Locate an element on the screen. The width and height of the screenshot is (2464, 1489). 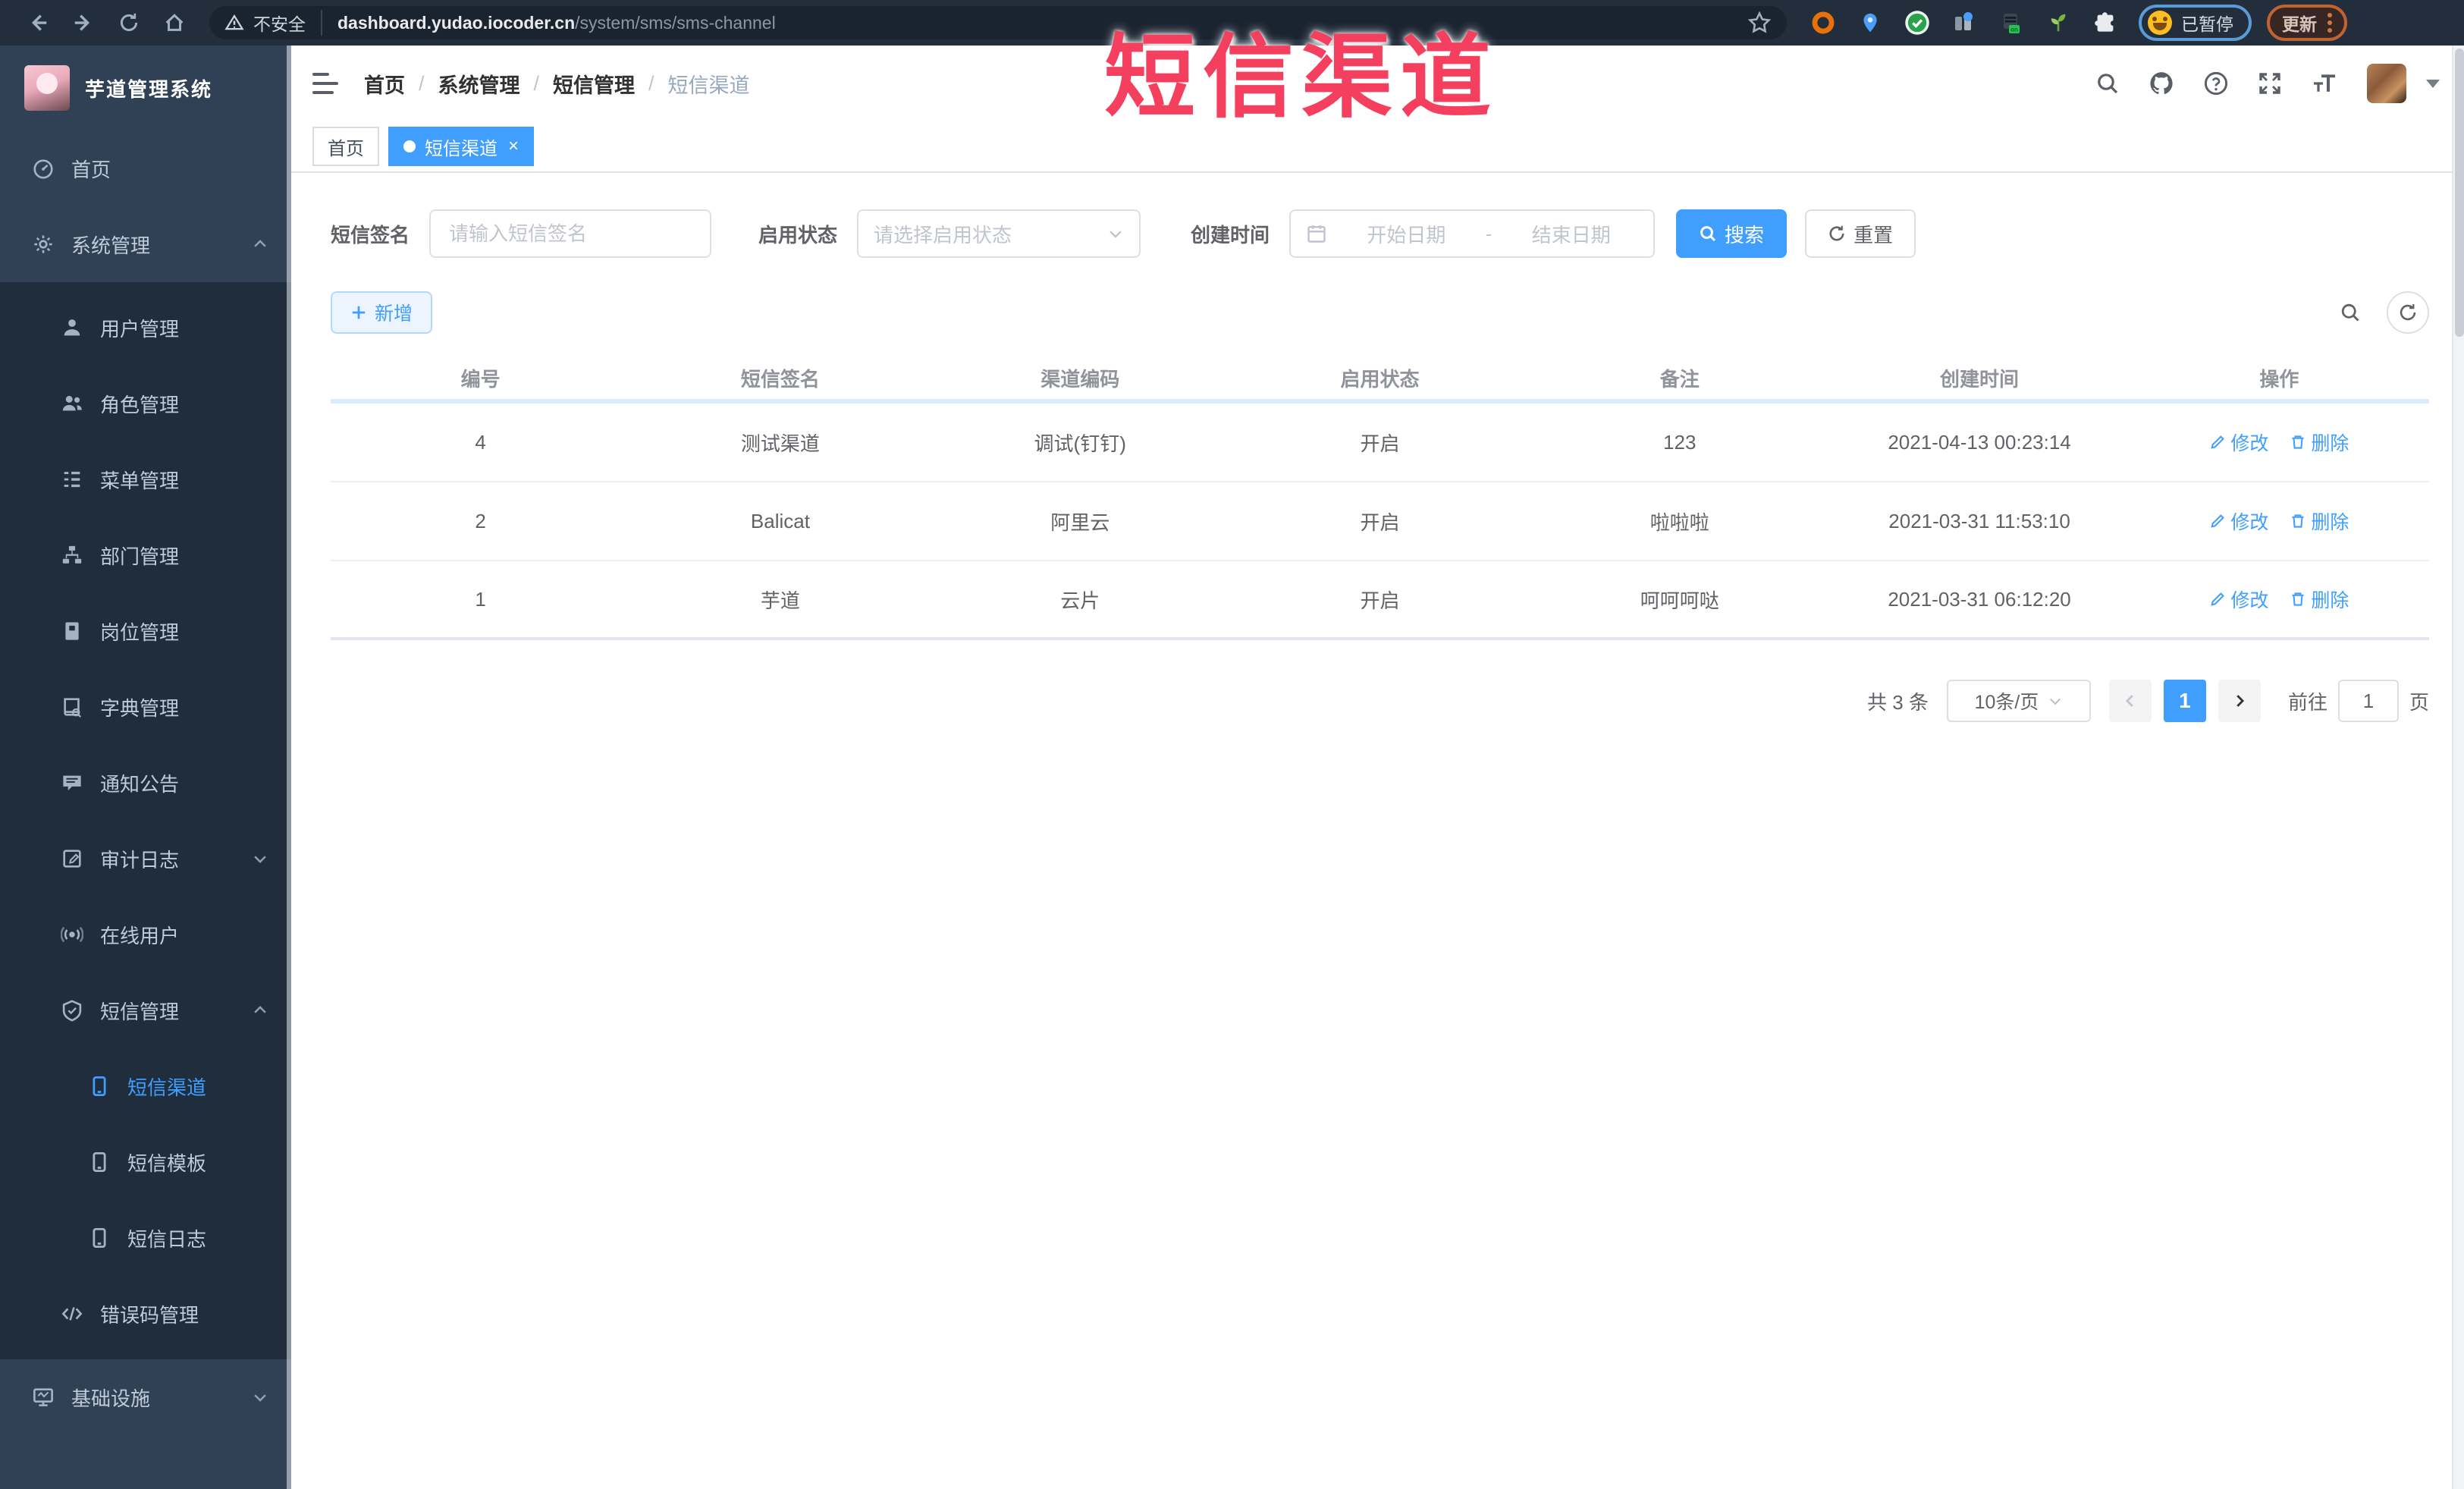
paused-extension-chip: 已暂停 is located at coordinates (2195, 23).